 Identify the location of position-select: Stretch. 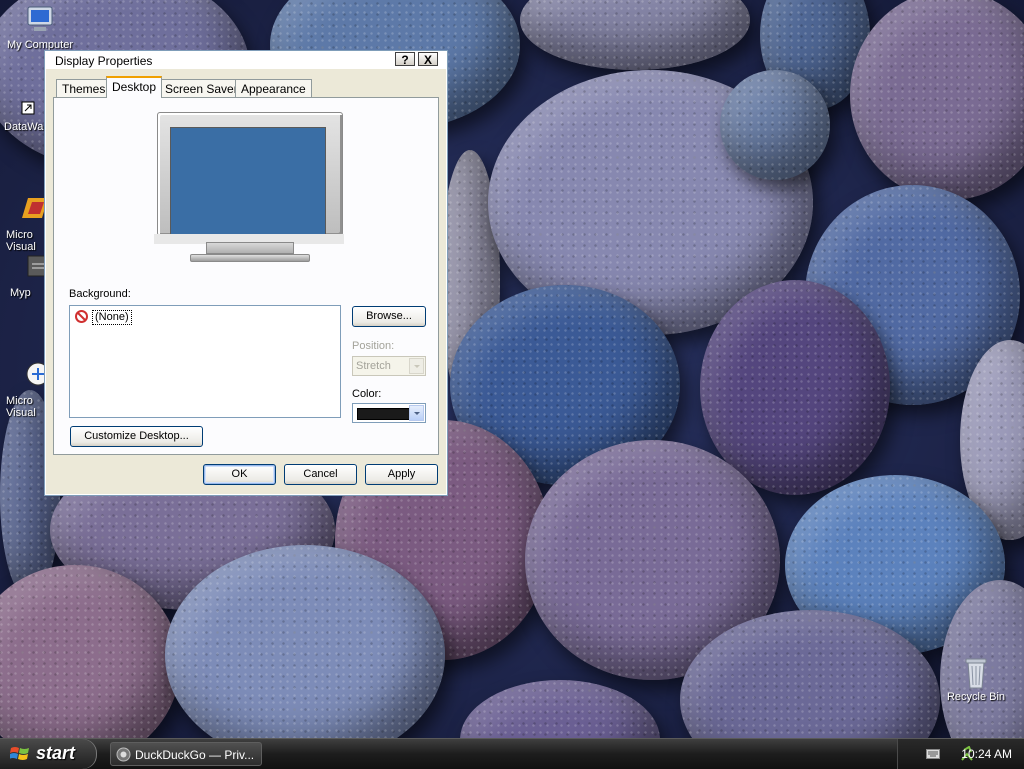
(389, 366).